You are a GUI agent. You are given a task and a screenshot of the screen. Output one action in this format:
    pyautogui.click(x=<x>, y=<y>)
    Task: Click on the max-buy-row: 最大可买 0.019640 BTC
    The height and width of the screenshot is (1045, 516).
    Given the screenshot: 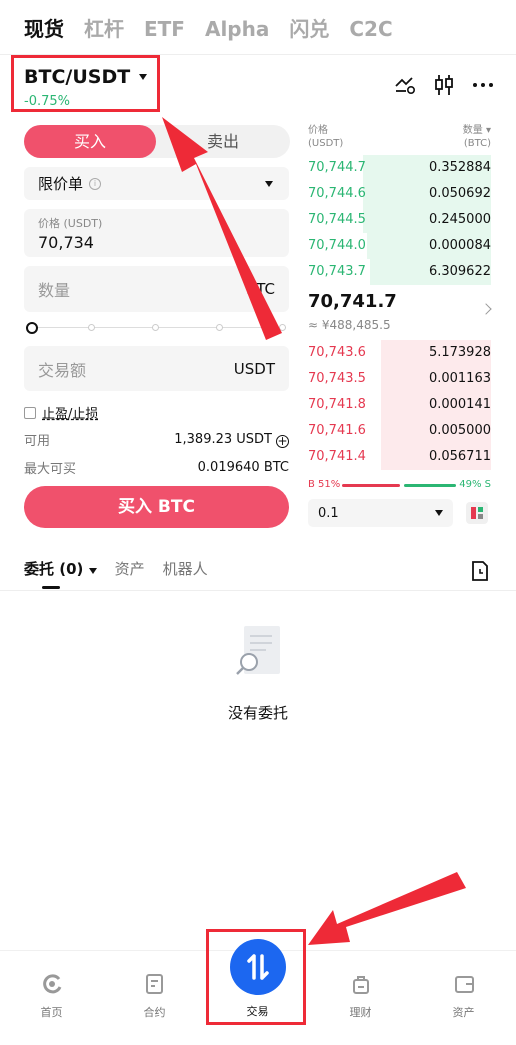 What is the action you would take?
    pyautogui.click(x=156, y=467)
    